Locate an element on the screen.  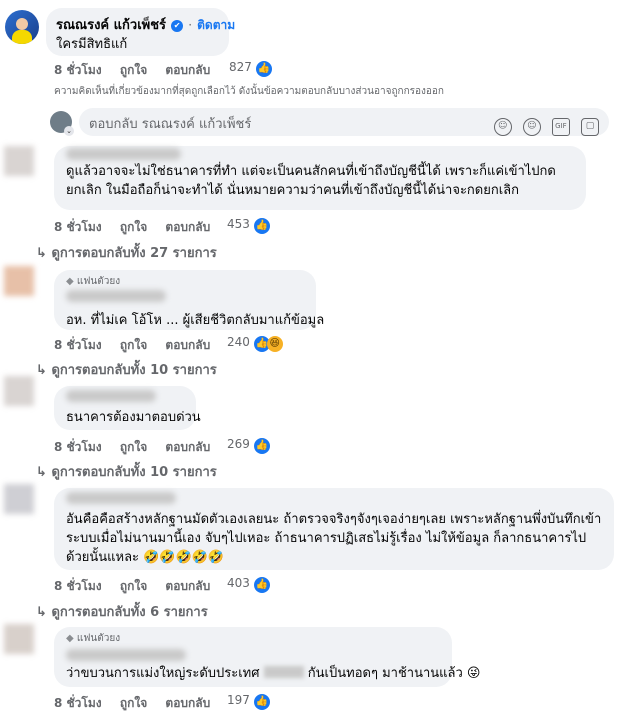
reaction-summary: 453 👍 is located at coordinates (248, 225).